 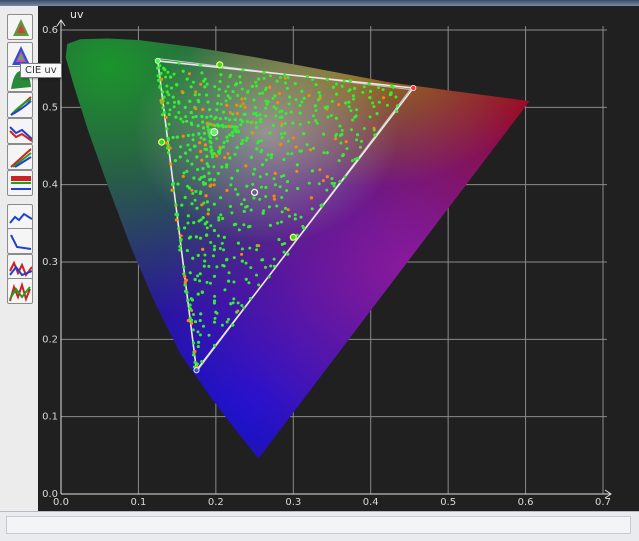 What do you see at coordinates (20, 241) in the screenshot?
I see `grayscale-tool` at bounding box center [20, 241].